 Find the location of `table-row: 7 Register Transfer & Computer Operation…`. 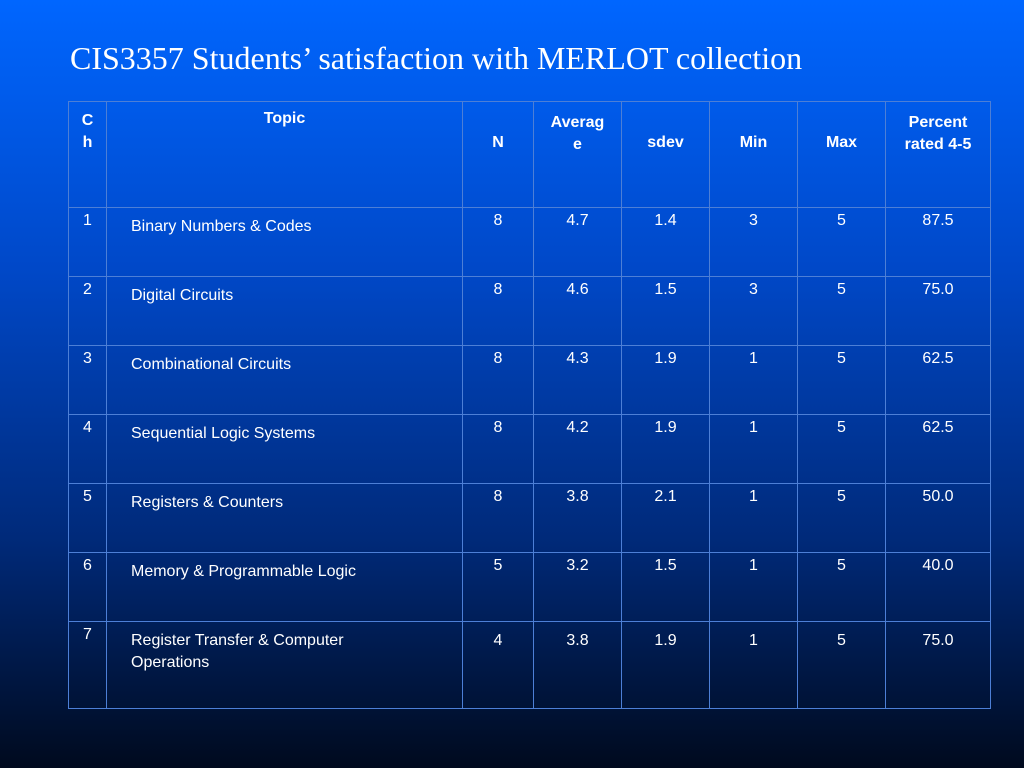

table-row: 7 Register Transfer & Computer Operation… is located at coordinates (529, 665).